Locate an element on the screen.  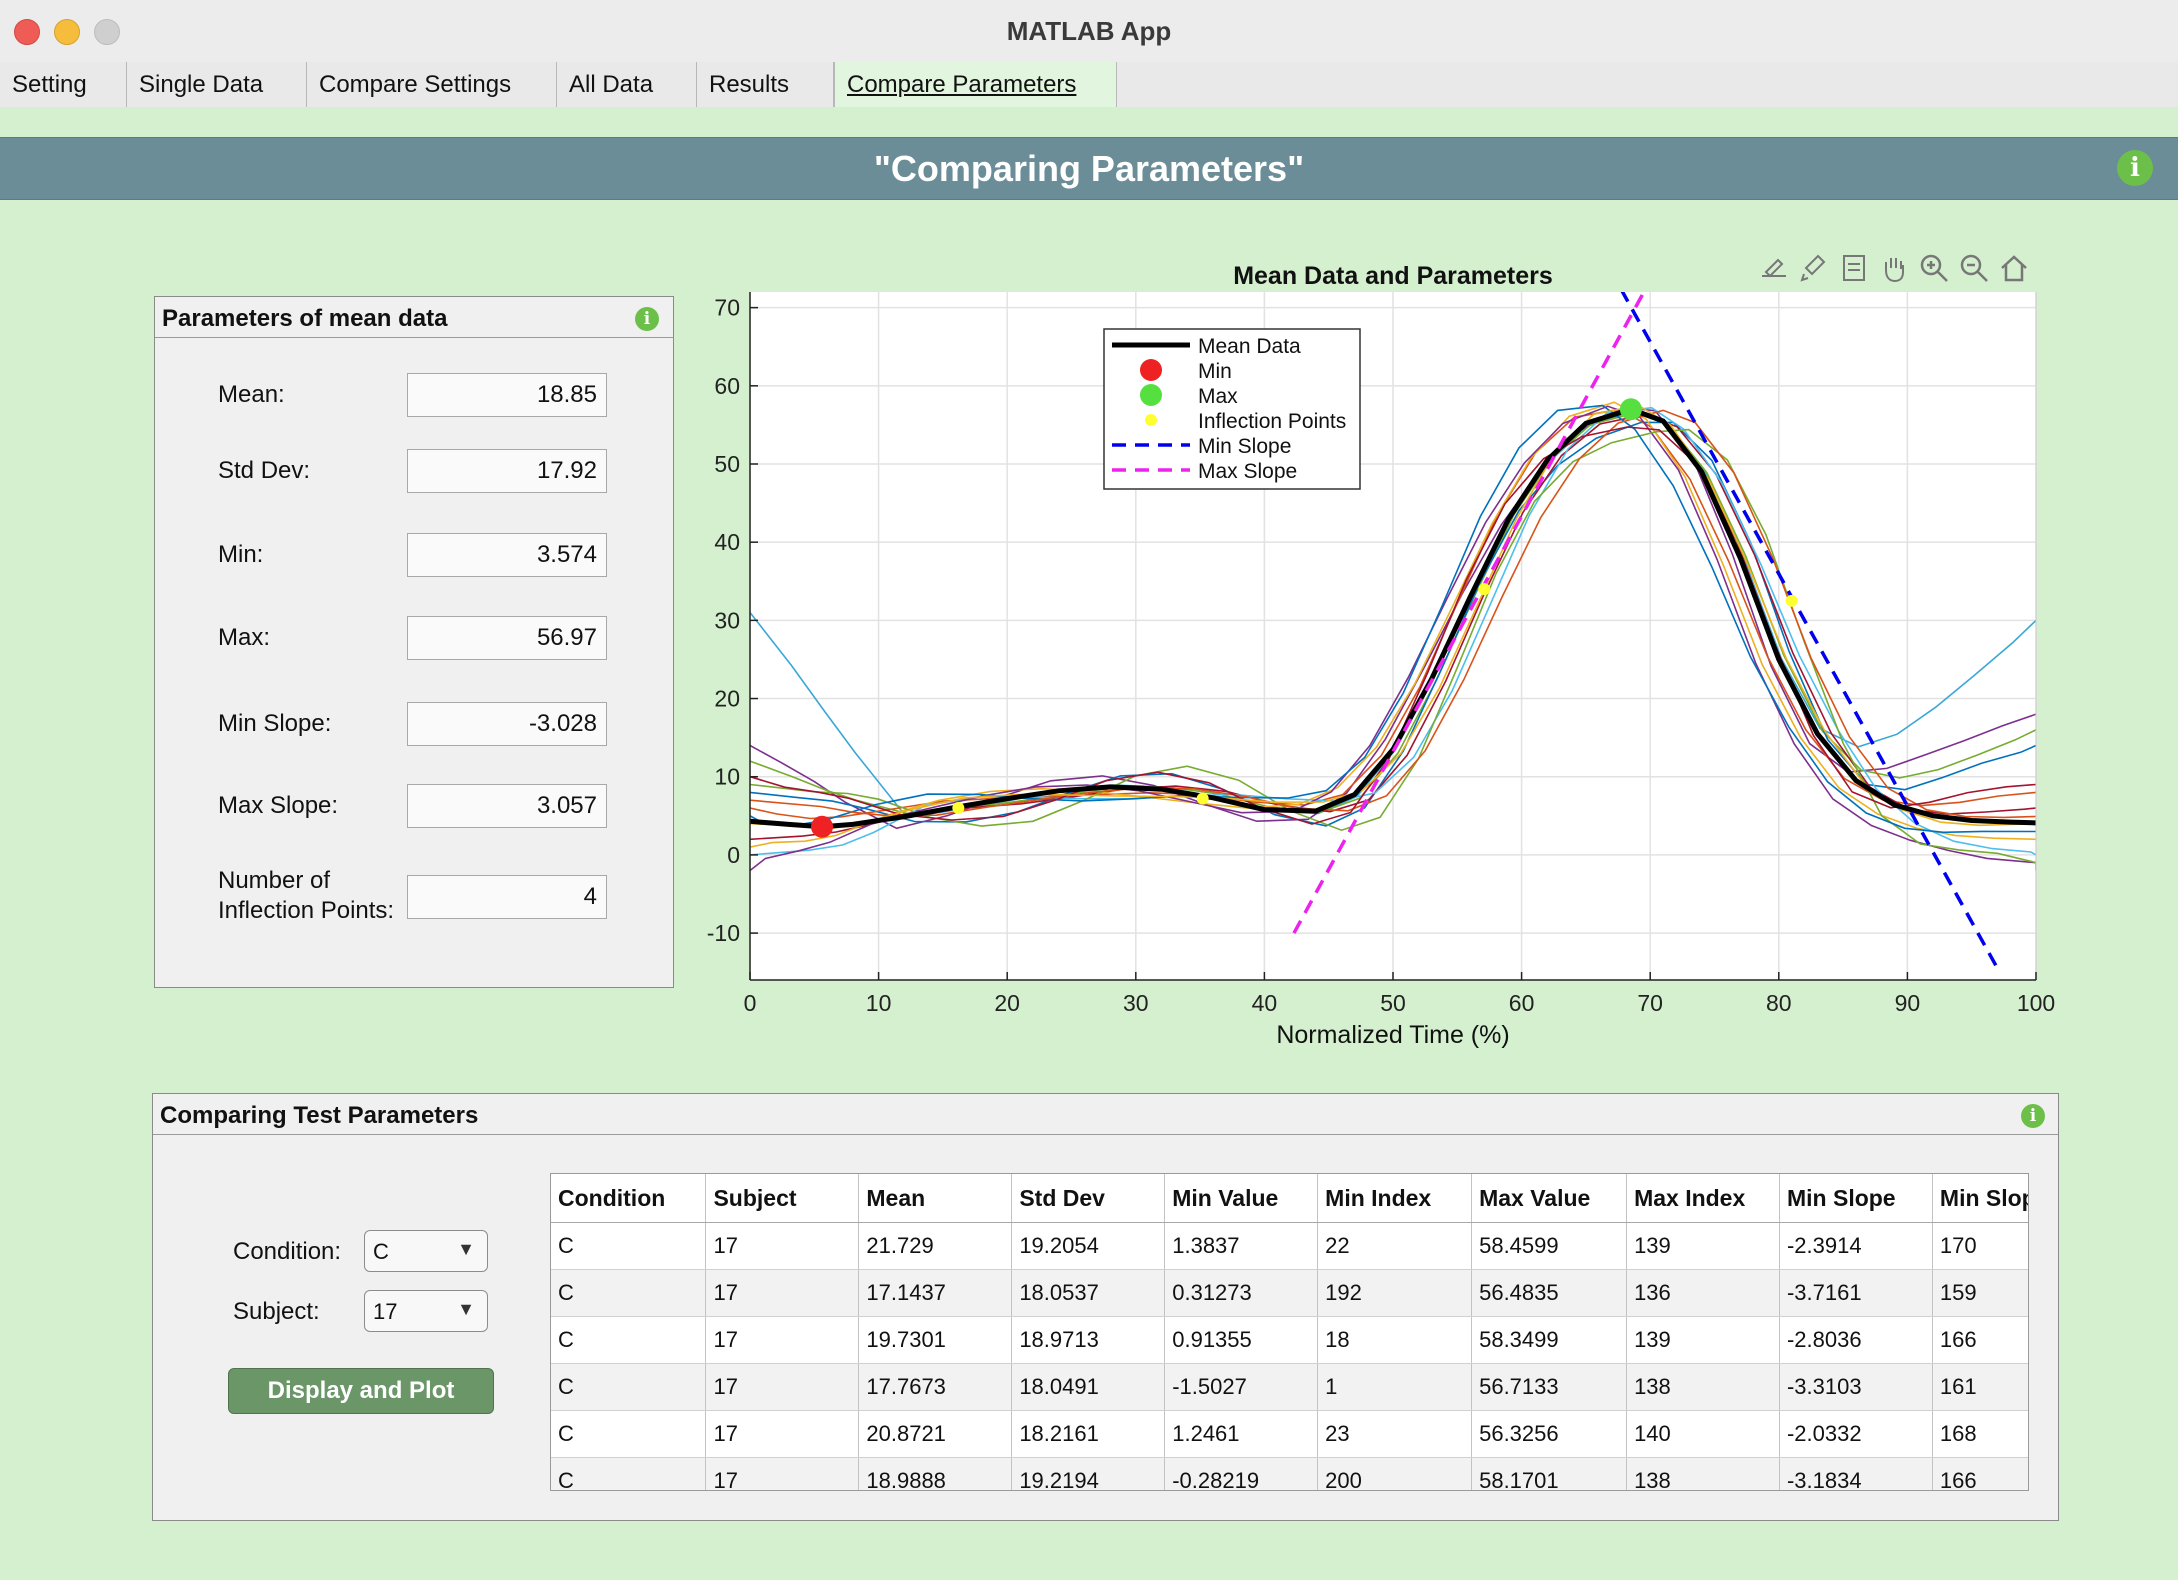
y-tick-label: 40 is located at coordinates (727, 542).